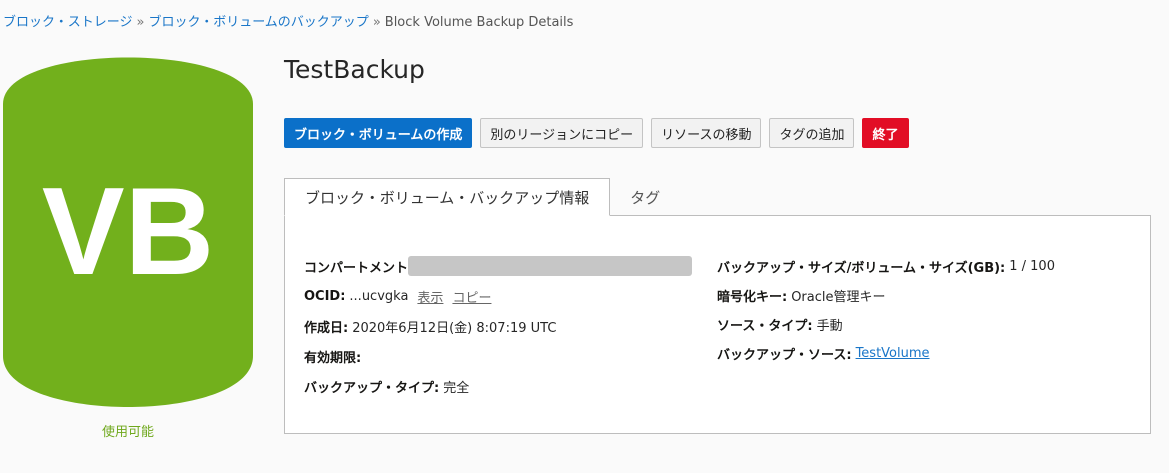 Image resolution: width=1169 pixels, height=473 pixels. What do you see at coordinates (498, 386) in the screenshot?
I see `backup-type-row: バックアップ・タイプ: 完全` at bounding box center [498, 386].